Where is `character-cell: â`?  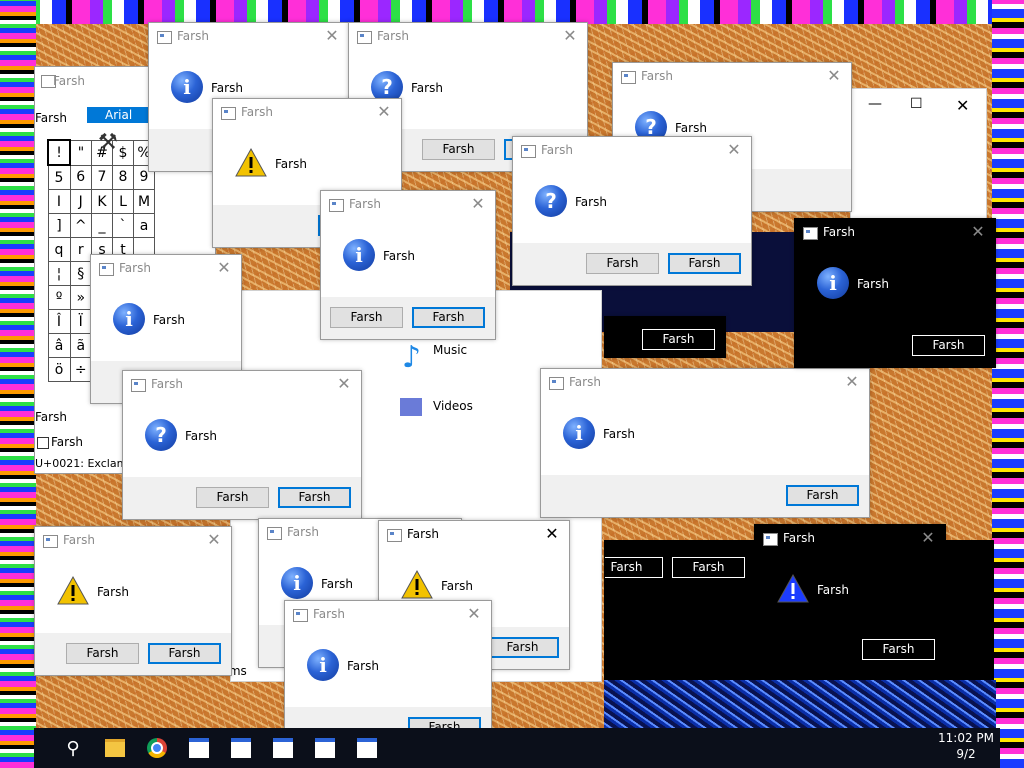 character-cell: â is located at coordinates (59, 345).